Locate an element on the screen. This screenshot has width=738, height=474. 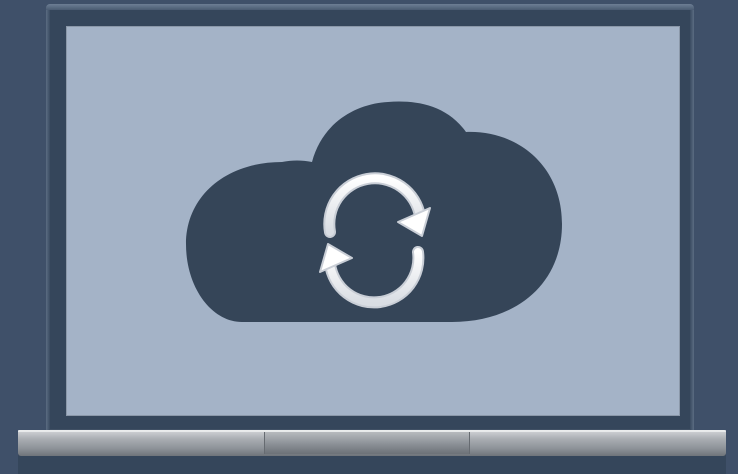
base-opening-notch is located at coordinates (367, 443).